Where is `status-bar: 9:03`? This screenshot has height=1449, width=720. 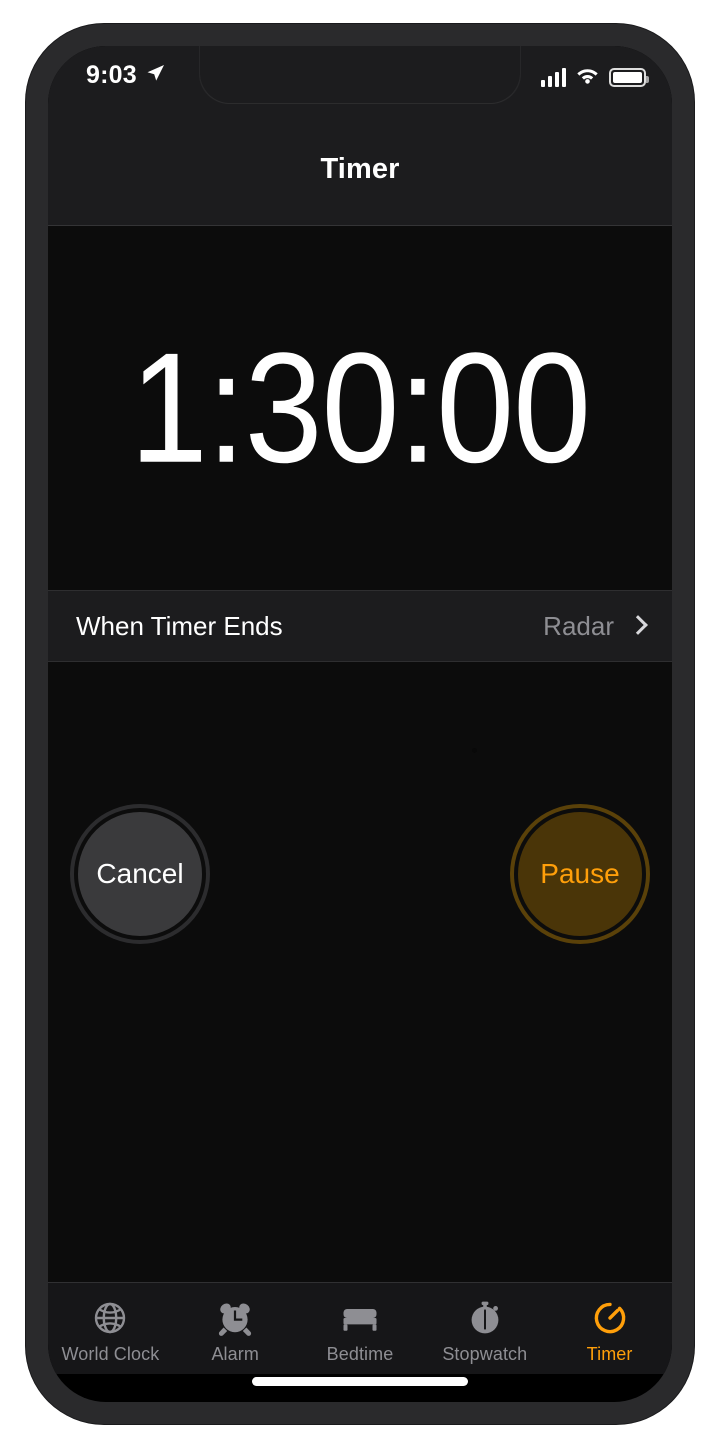
status-bar: 9:03 is located at coordinates (360, 80).